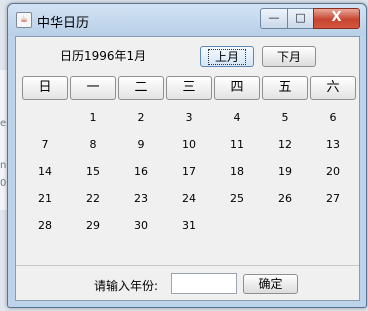  I want to click on month-header: 日历1996年1月, so click(103, 56).